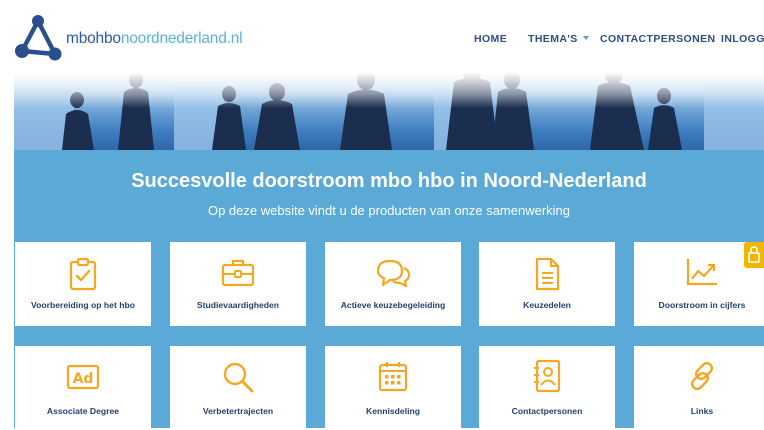 This screenshot has width=764, height=430. Describe the element at coordinates (547, 274) in the screenshot. I see `document-icon` at that location.